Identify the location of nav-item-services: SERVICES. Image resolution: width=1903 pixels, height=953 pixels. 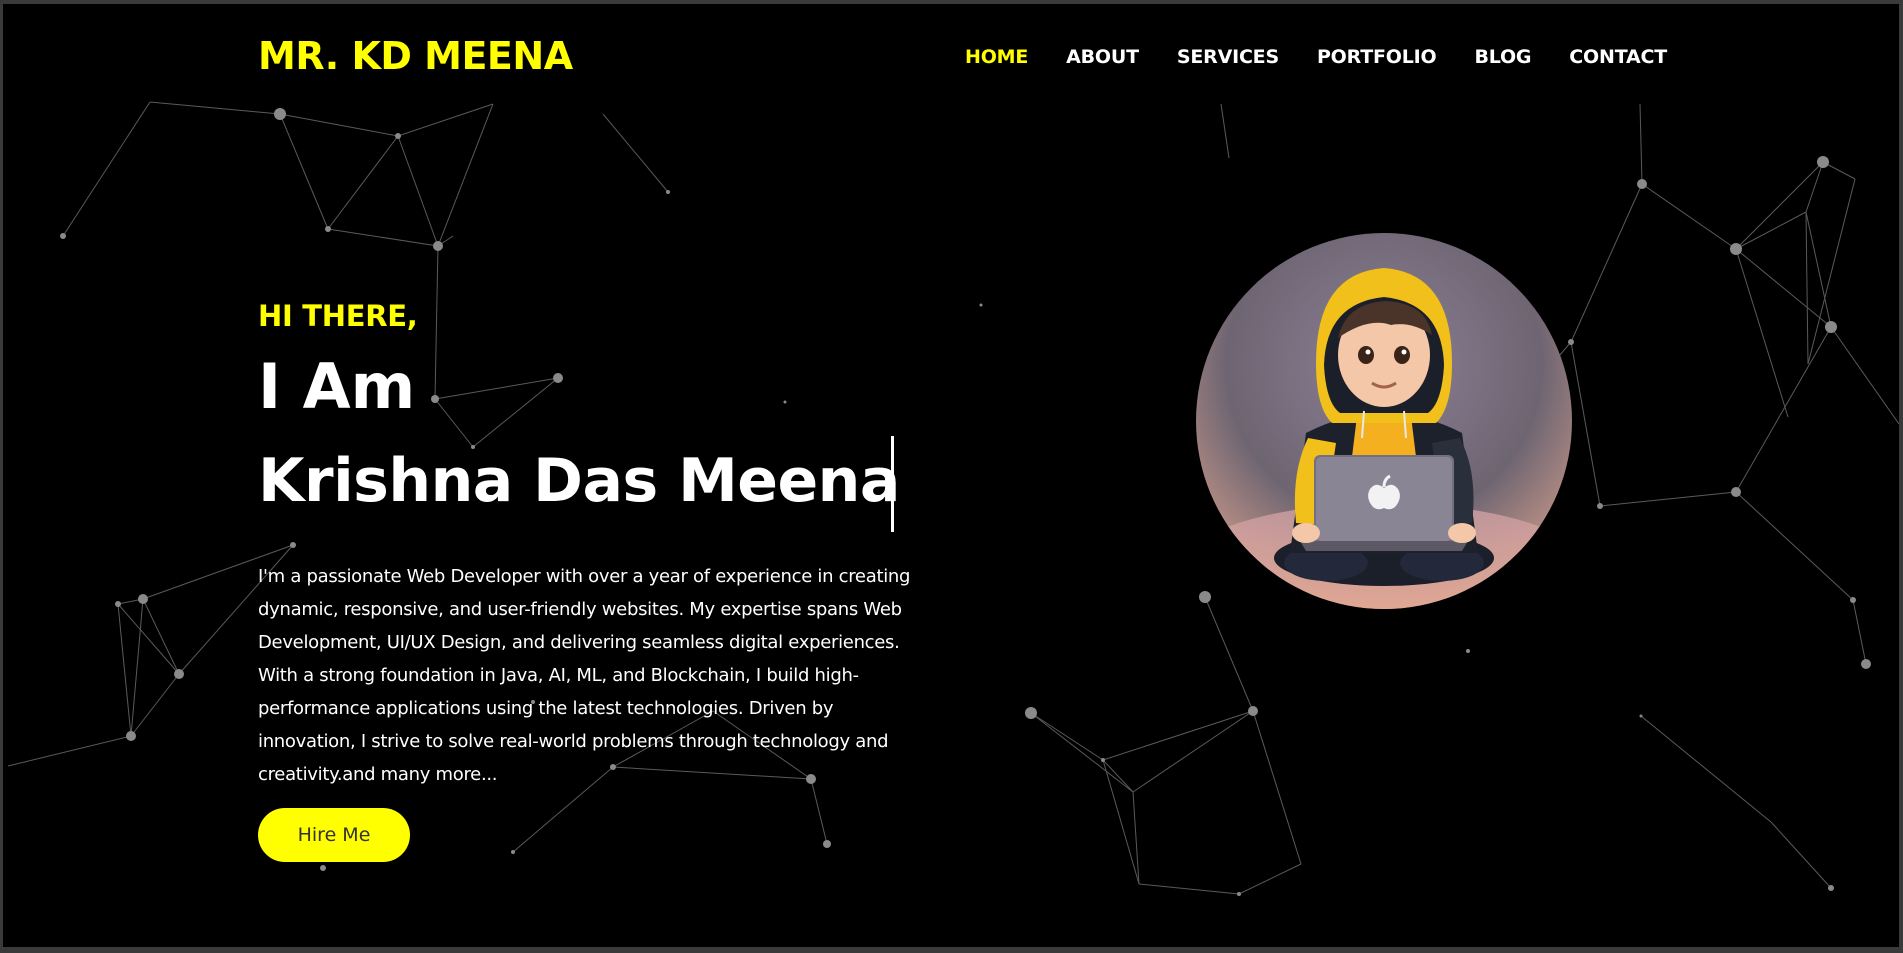
(1228, 57).